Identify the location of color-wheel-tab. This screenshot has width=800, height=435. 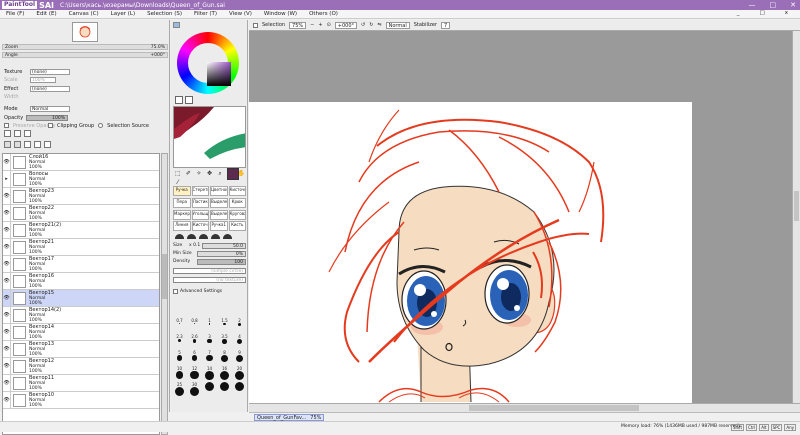
(176, 25).